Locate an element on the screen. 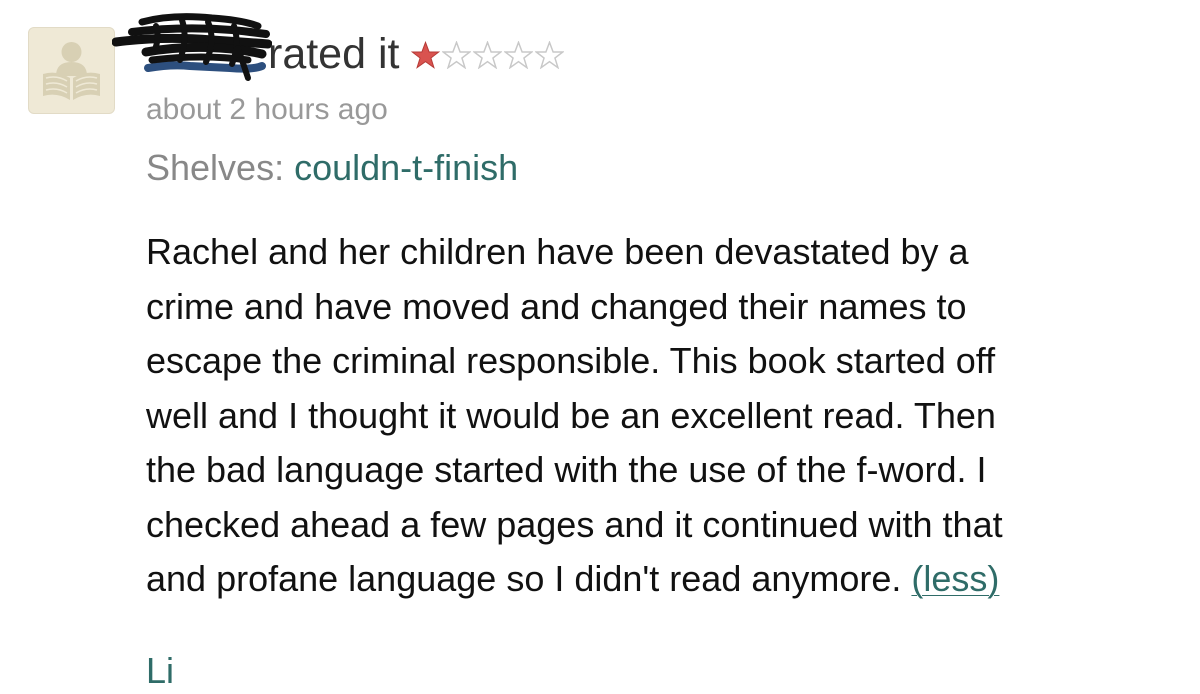 This screenshot has width=1200, height=694. rating-line: rated it is located at coordinates (417, 54).